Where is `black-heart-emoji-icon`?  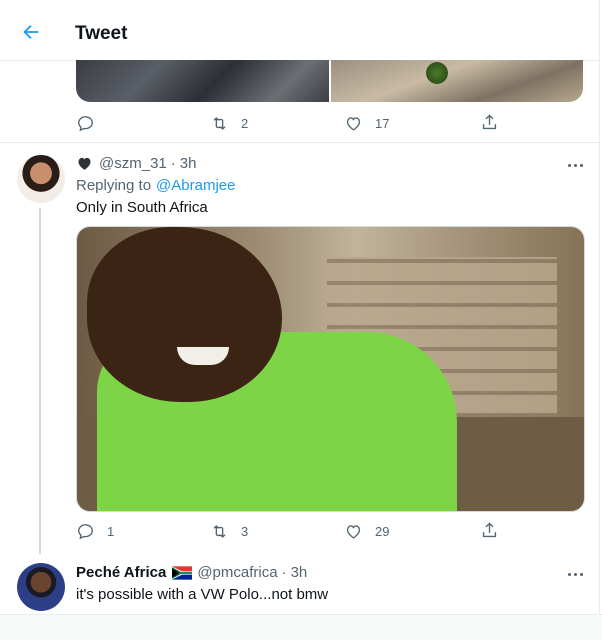
black-heart-emoji-icon is located at coordinates (84, 163).